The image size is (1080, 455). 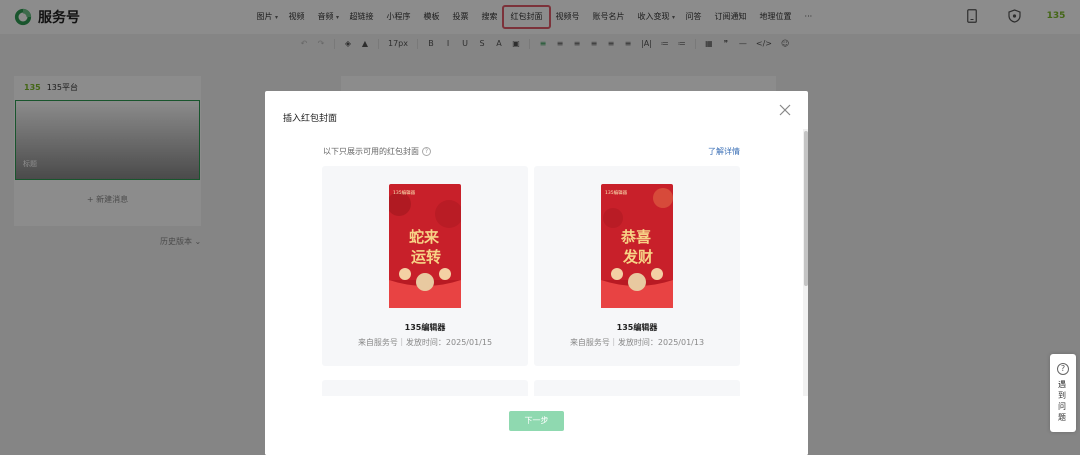 I want to click on available-covers-hint: 以下只展示可用的红包封面 ?, so click(x=377, y=151).